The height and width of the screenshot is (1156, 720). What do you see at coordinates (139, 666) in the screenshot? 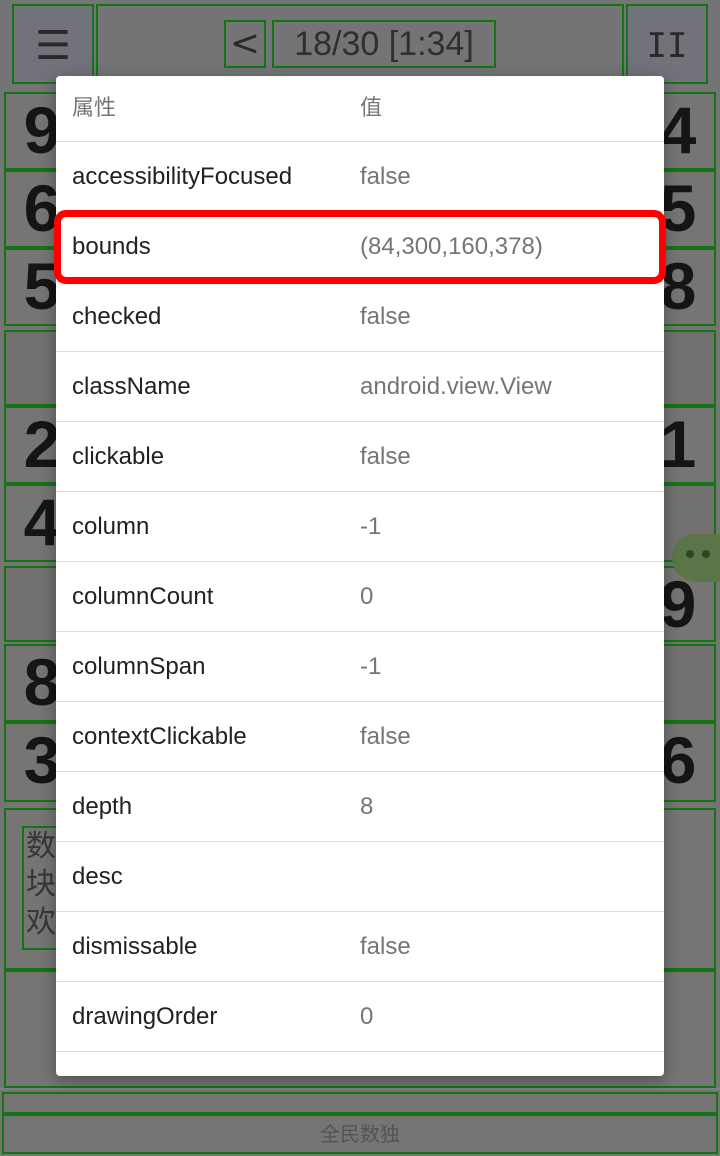
I see `property-key: columnSpan` at bounding box center [139, 666].